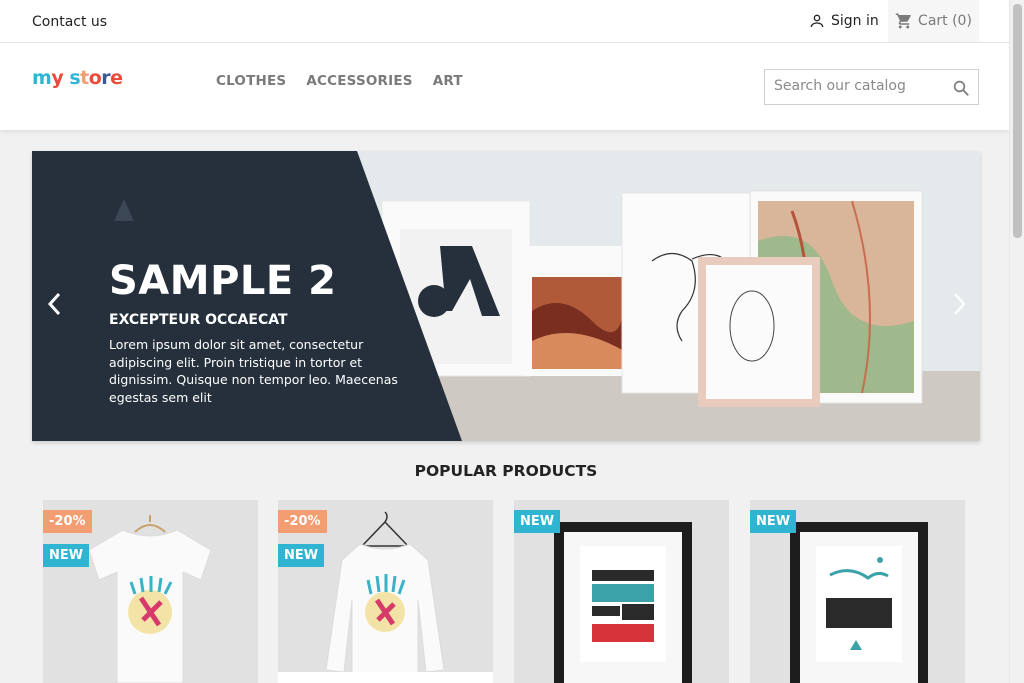 Image resolution: width=1024 pixels, height=683 pixels. Describe the element at coordinates (1017, 121) in the screenshot. I see `scrollbar-thumb` at that location.